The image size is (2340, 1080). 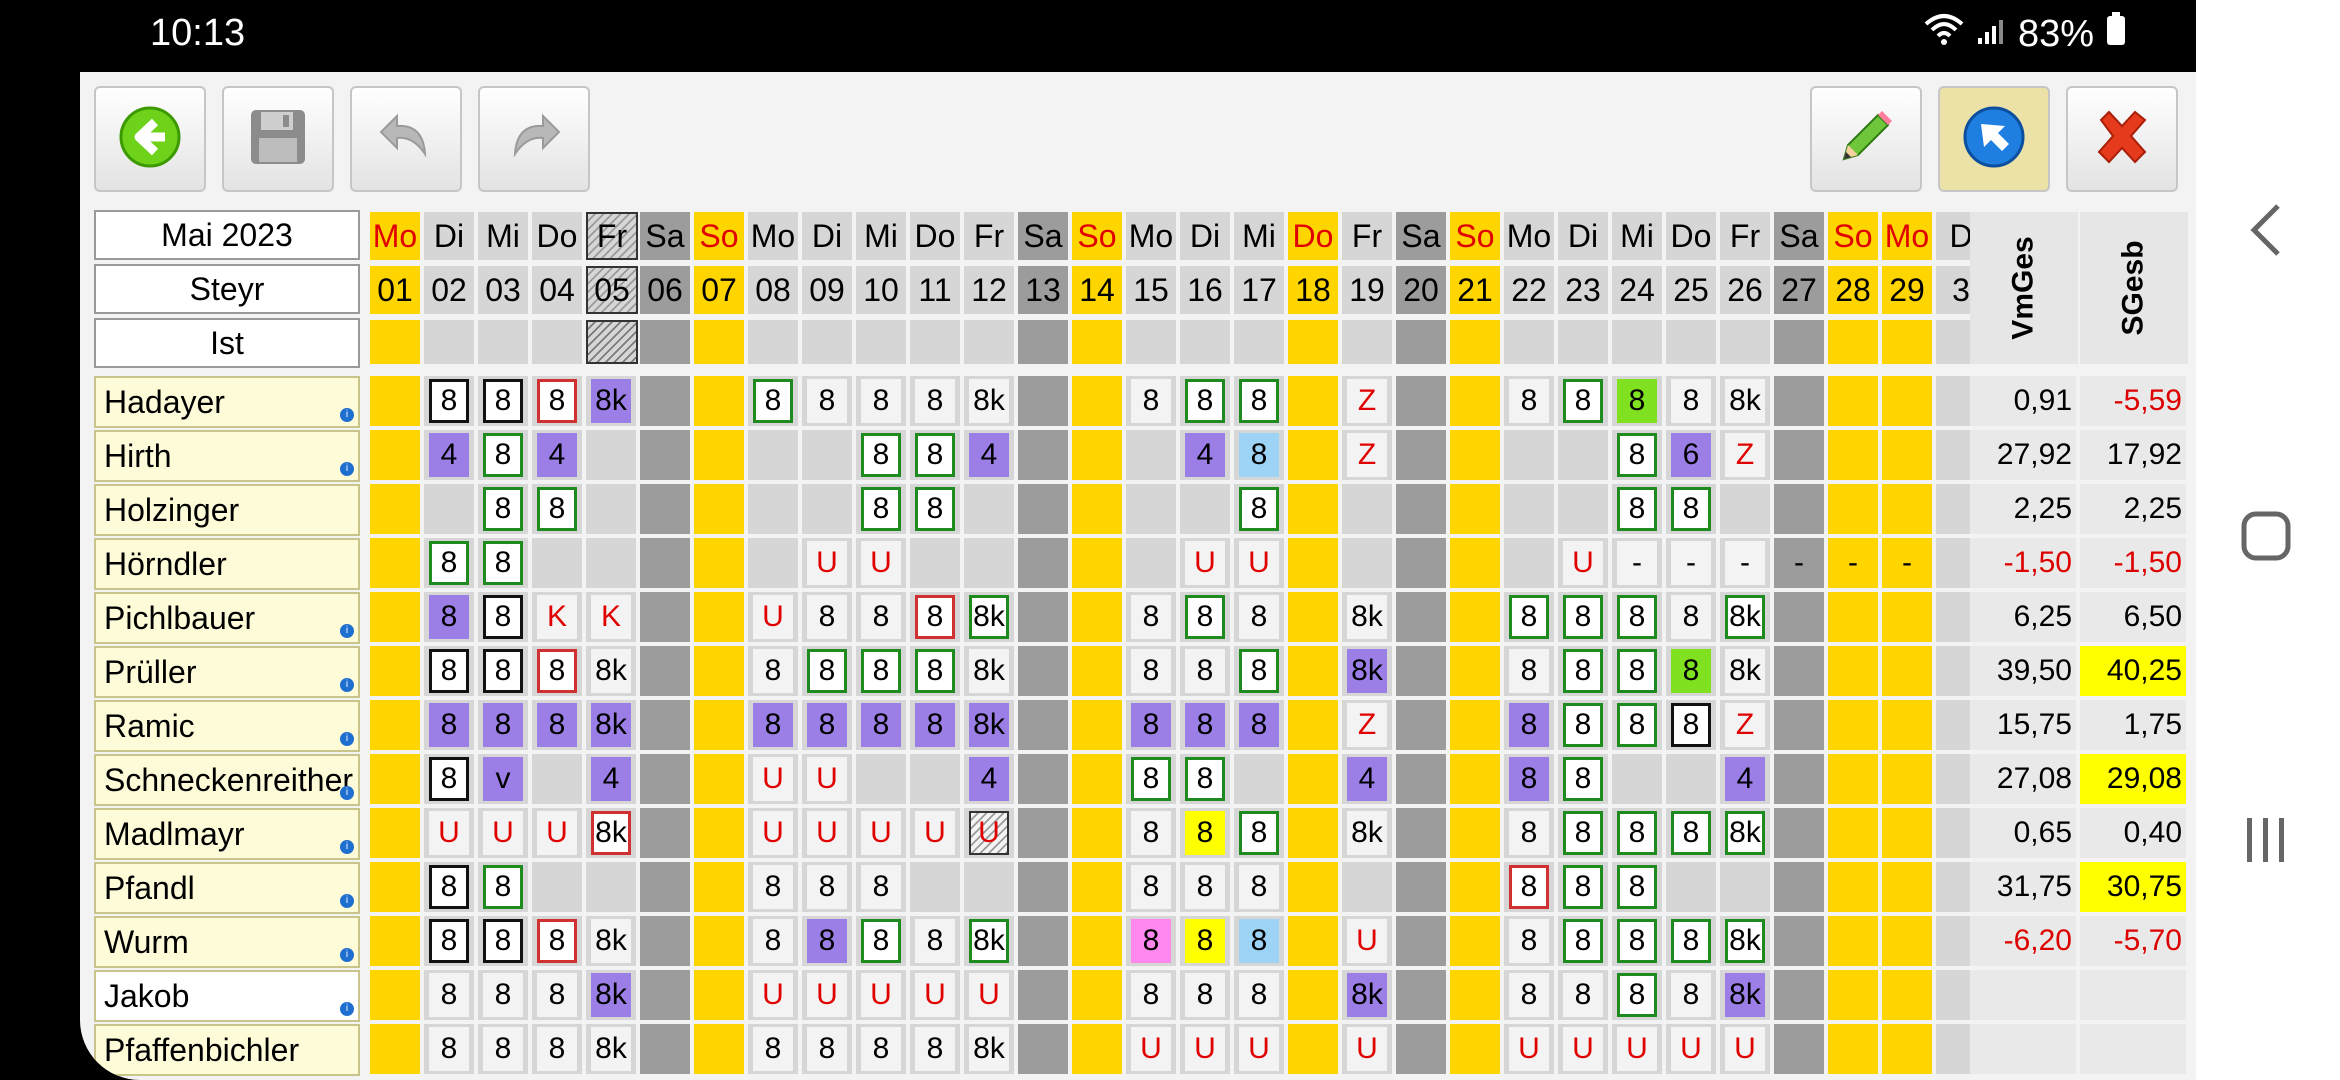 I want to click on day-number-24: 24, so click(x=1638, y=290).